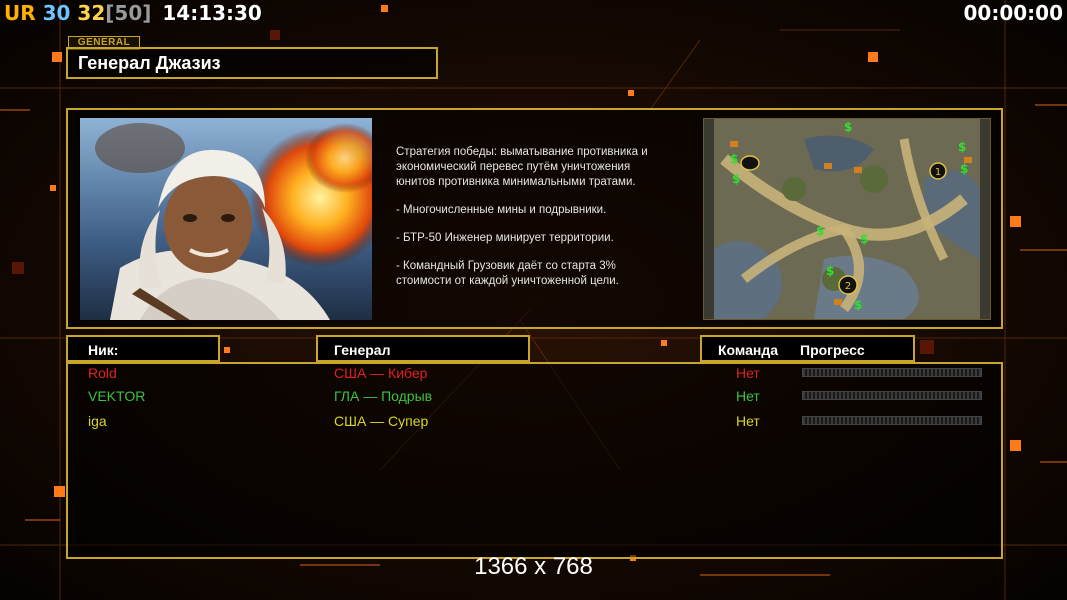  What do you see at coordinates (383, 396) in the screenshot?
I see `player-general: ГЛА — Подрыв` at bounding box center [383, 396].